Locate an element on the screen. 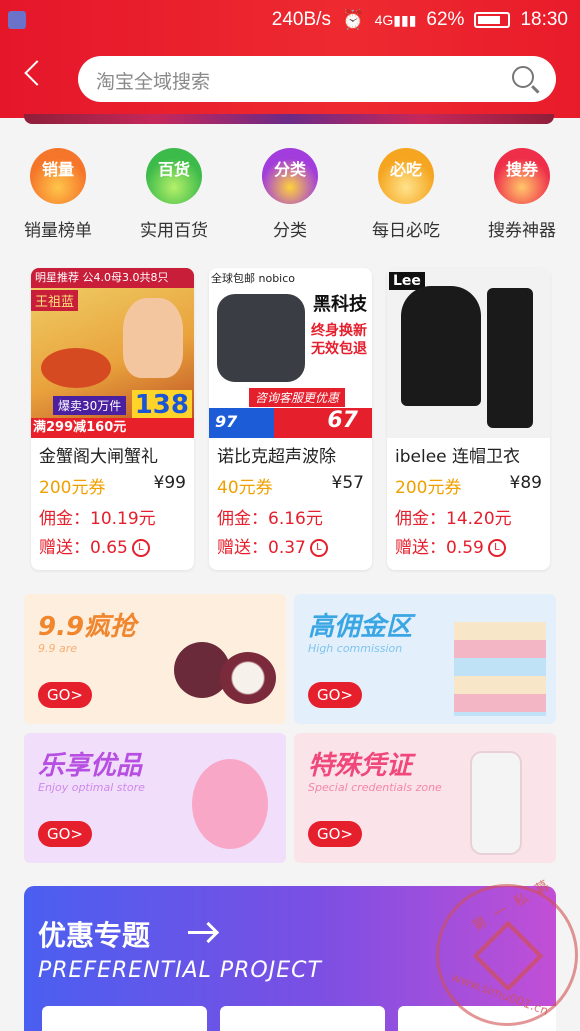 The height and width of the screenshot is (1031, 580). category-sales: 销量 销量榜单 is located at coordinates (58, 194).